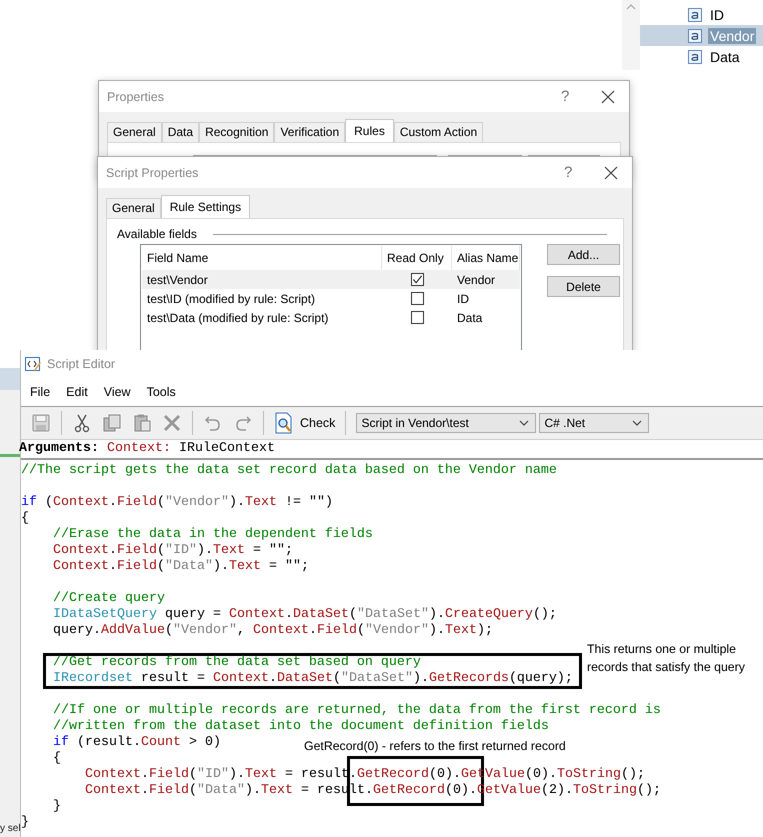 This screenshot has height=837, width=763. What do you see at coordinates (81, 364) in the screenshot?
I see `window-title: Script Editor` at bounding box center [81, 364].